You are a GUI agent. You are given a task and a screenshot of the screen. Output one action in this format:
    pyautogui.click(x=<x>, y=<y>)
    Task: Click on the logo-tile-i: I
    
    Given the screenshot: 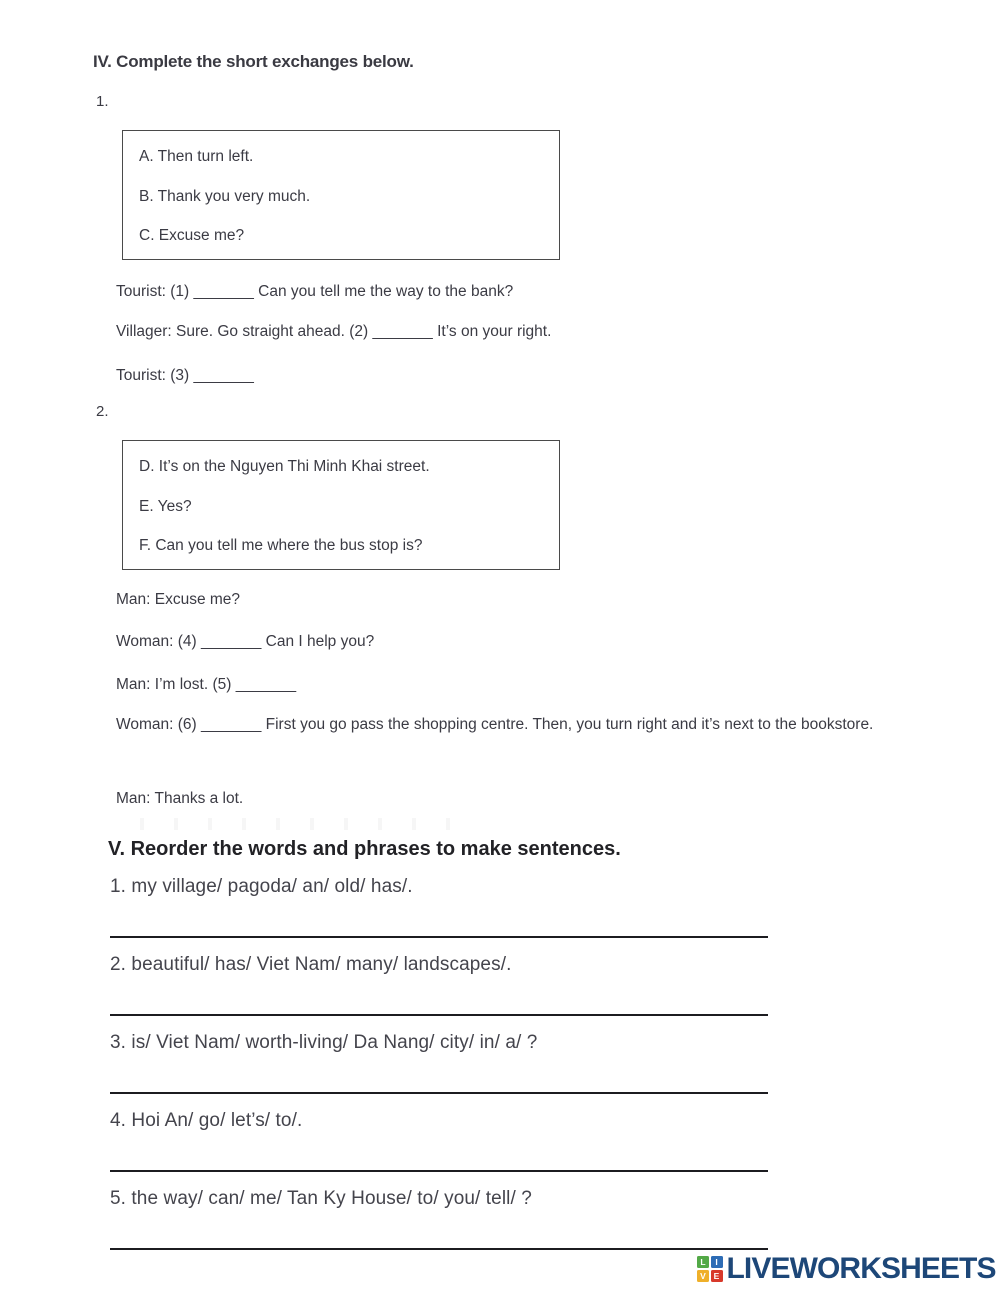 What is the action you would take?
    pyautogui.click(x=716, y=1262)
    